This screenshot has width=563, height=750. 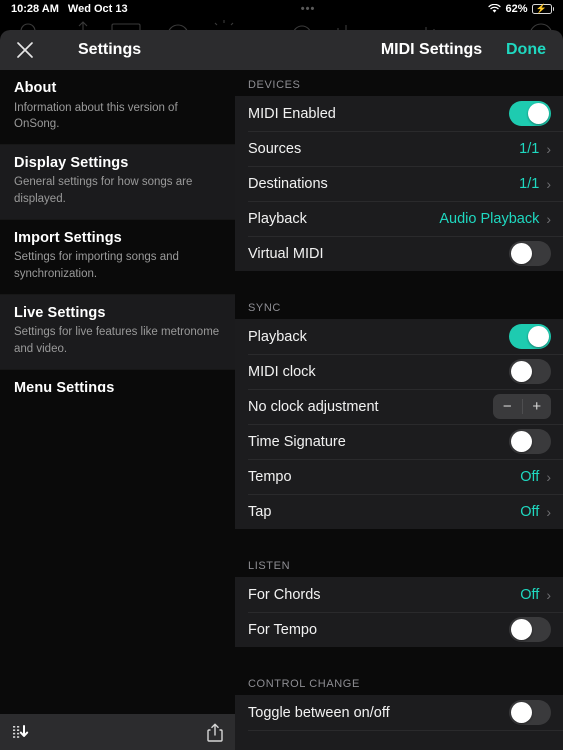 I want to click on sidebar-item-title: Live Settings, so click(x=60, y=312).